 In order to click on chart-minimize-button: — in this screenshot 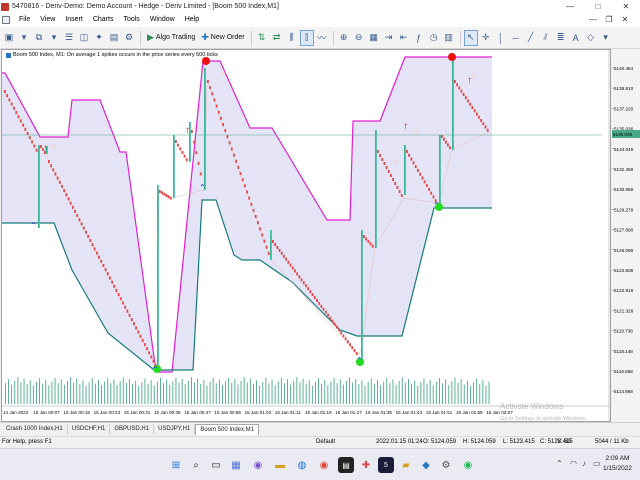, I will do `click(593, 20)`.